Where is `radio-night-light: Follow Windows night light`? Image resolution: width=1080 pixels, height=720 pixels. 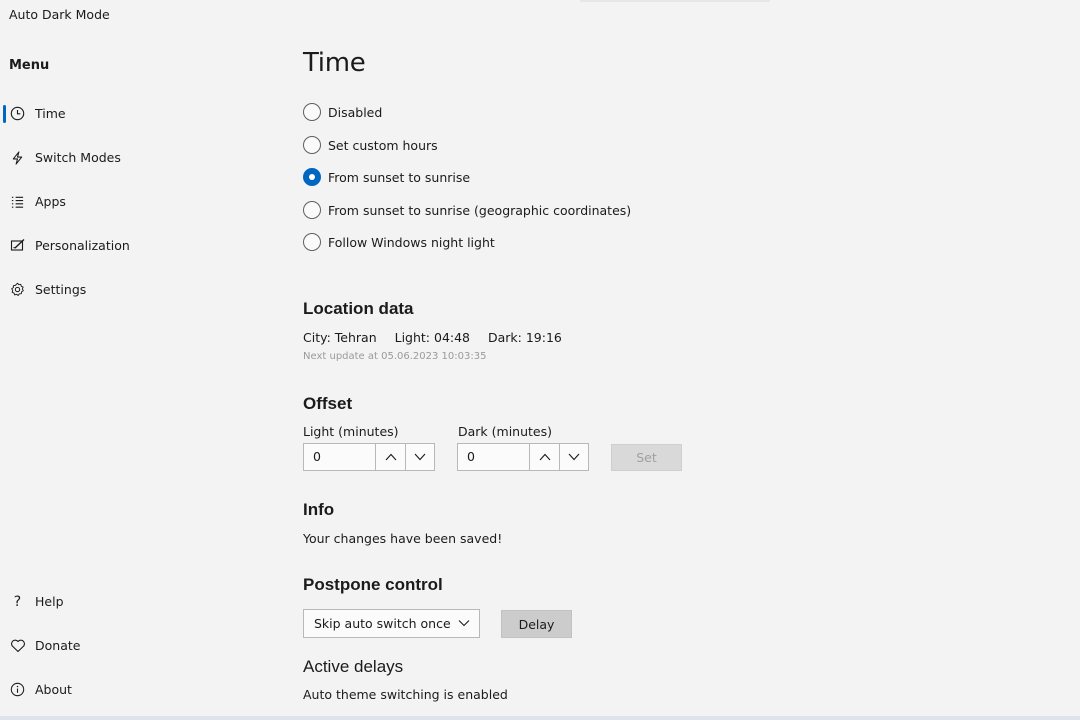
radio-night-light: Follow Windows night light is located at coordinates (399, 242).